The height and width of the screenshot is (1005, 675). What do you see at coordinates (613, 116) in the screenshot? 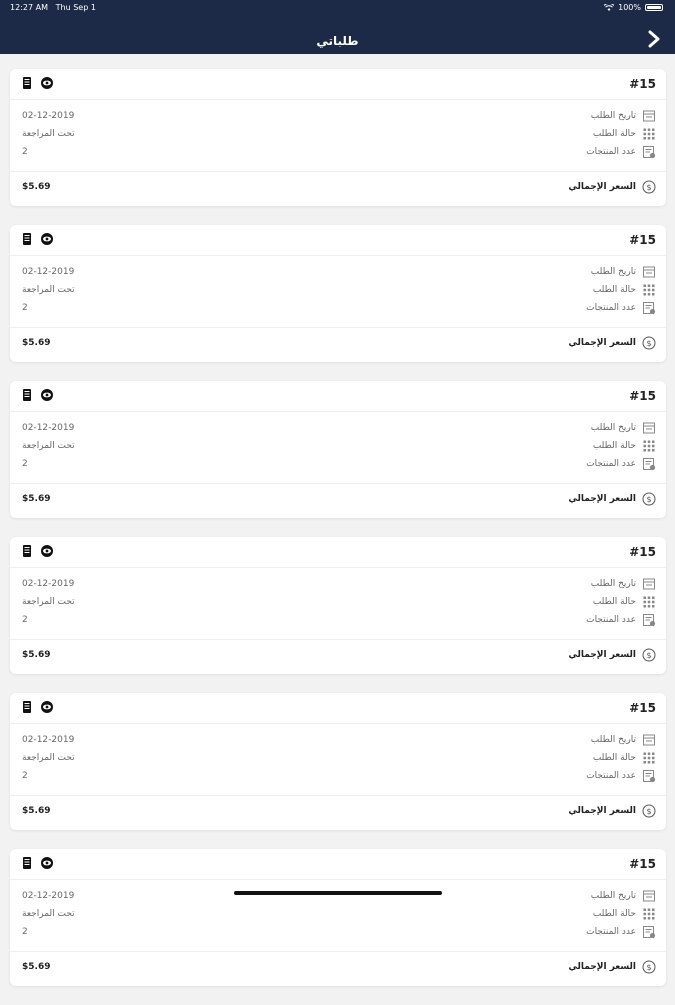
I see `order-date-label: تاريخ الطلب` at bounding box center [613, 116].